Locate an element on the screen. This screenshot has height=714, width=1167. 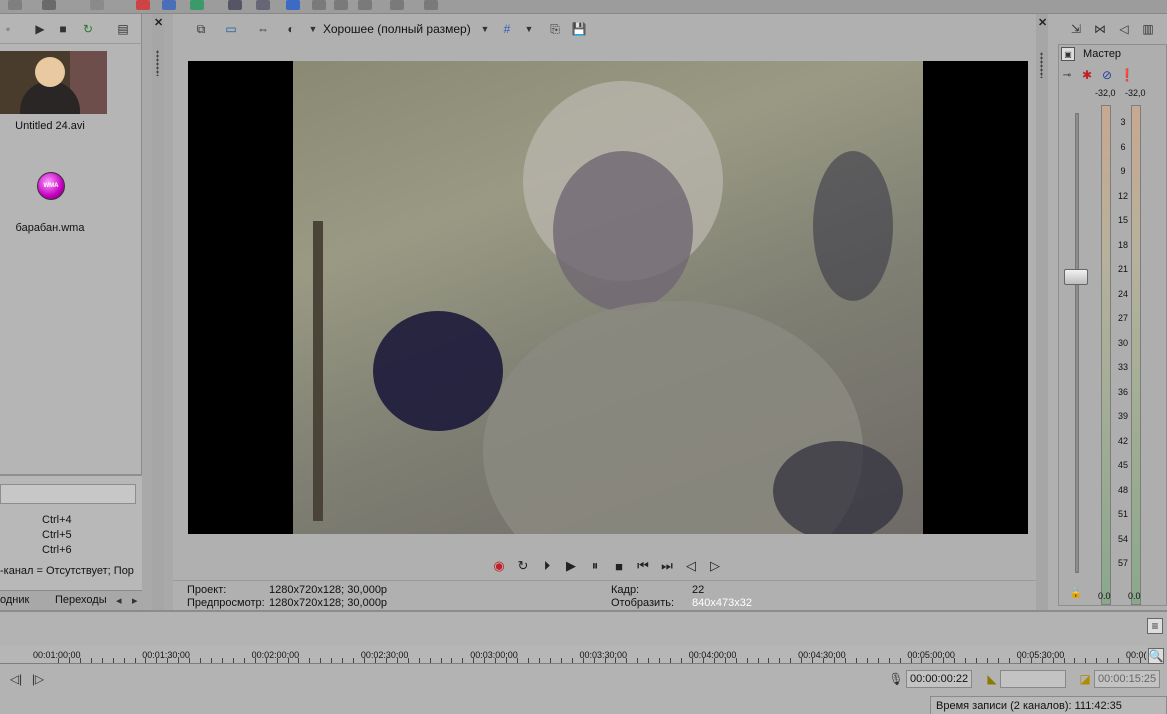
tab-explorer: одник is located at coordinates (14, 600).